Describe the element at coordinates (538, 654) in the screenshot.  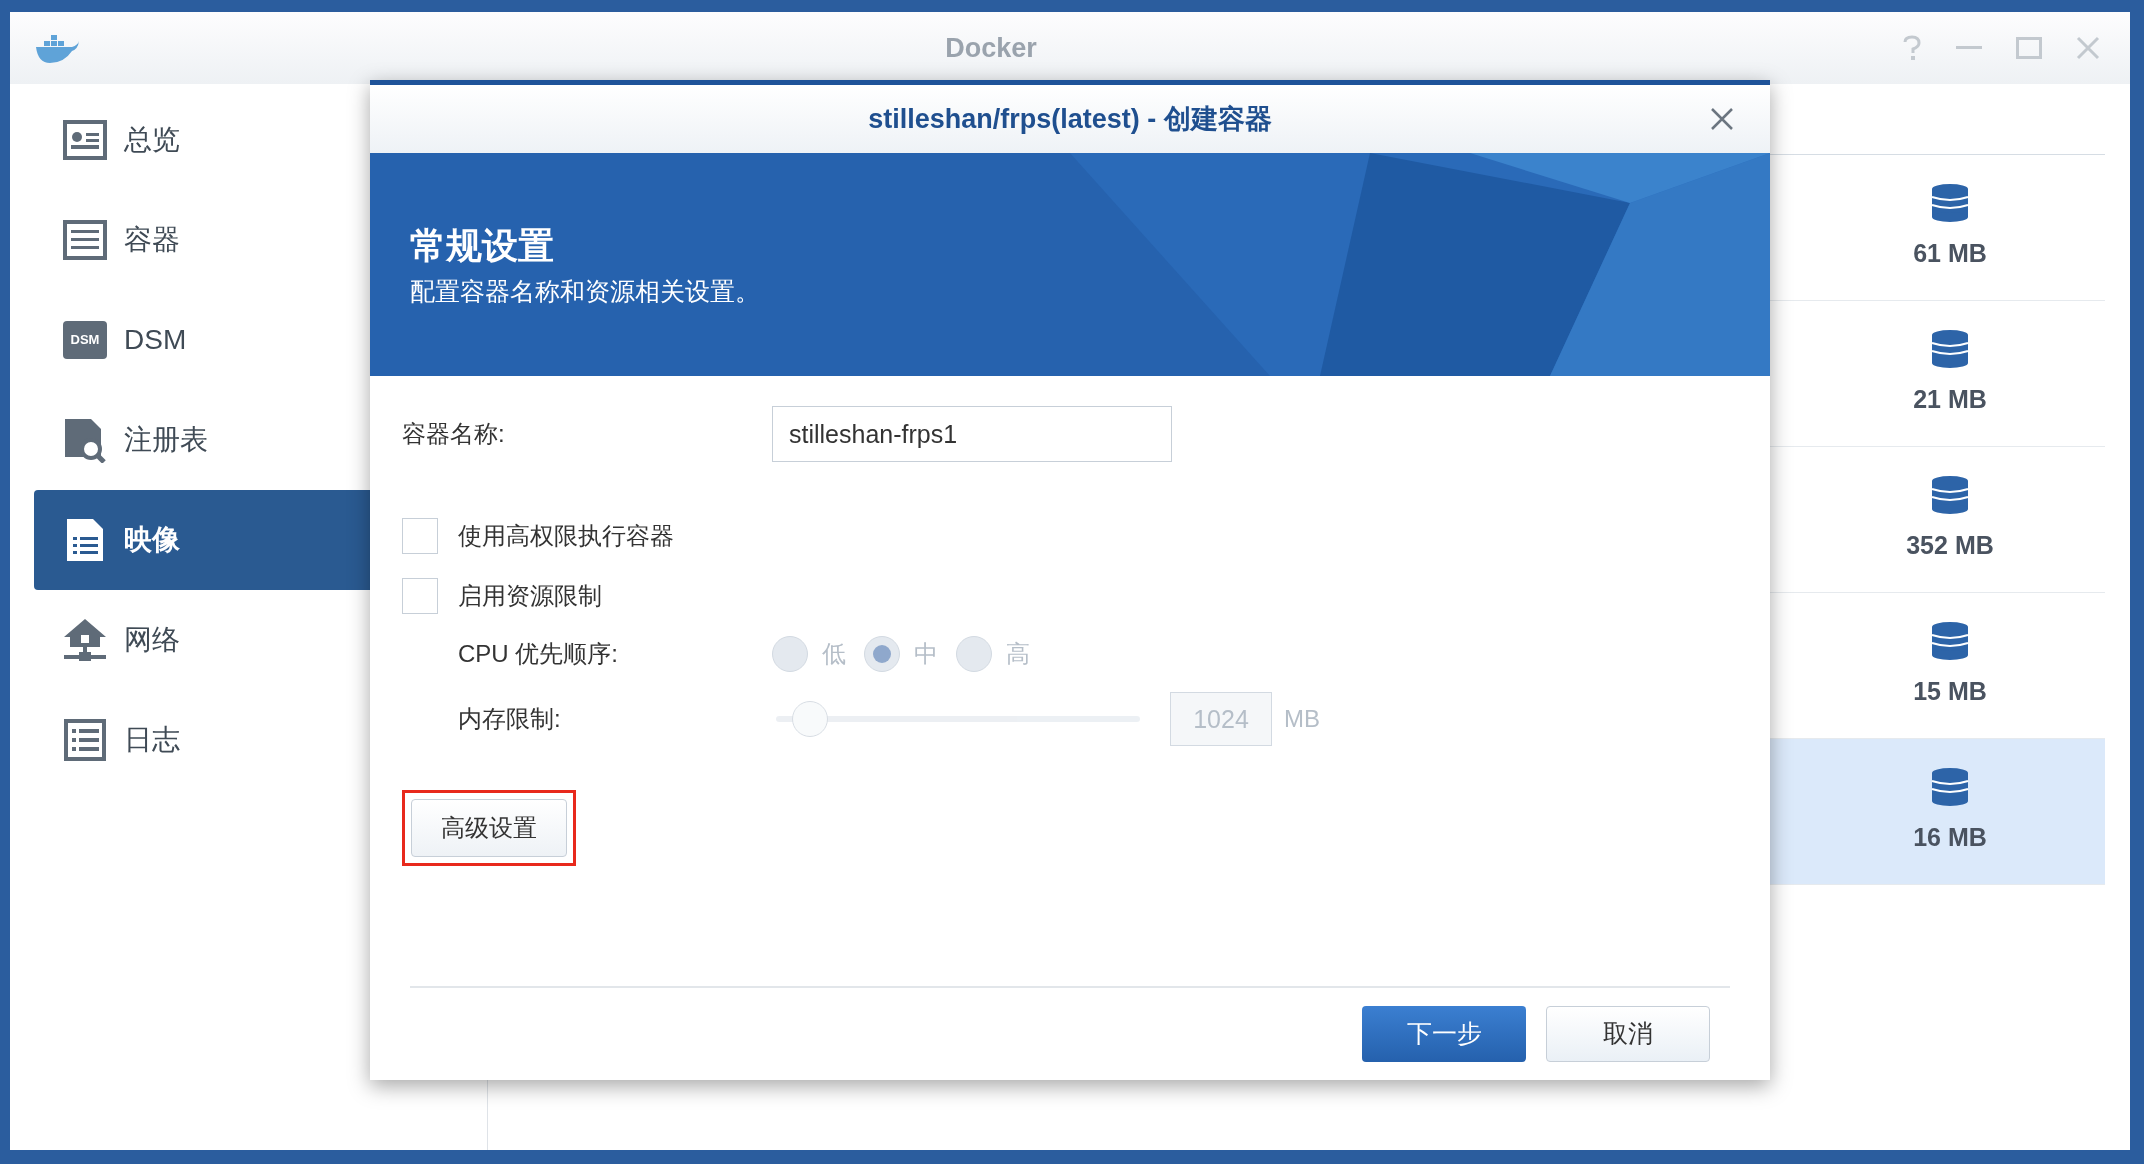
I see `field-label: CPU 优先顺序:` at that location.